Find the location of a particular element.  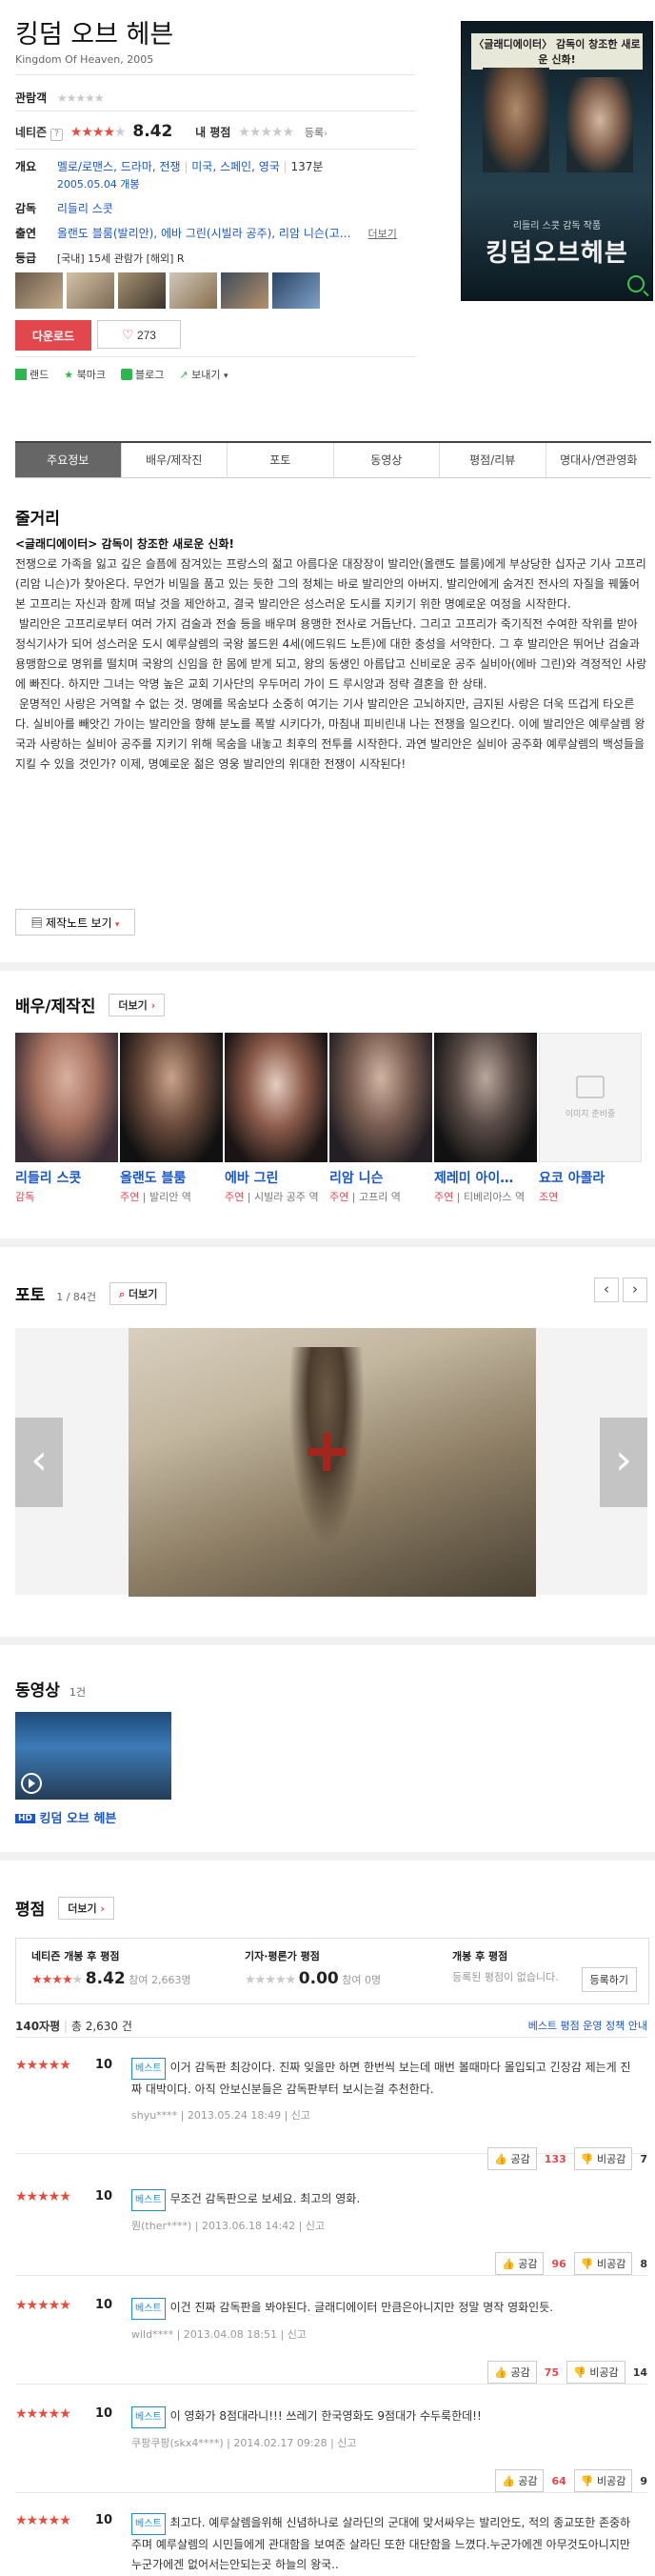

register-link: 등록 is located at coordinates (314, 133).